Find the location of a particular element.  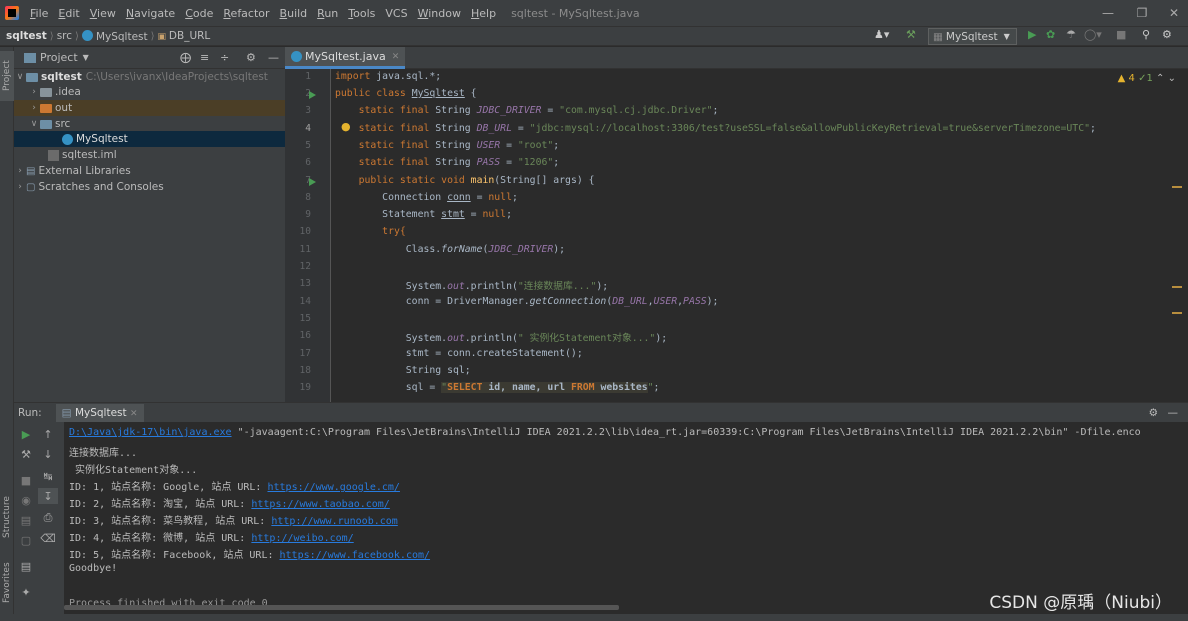

locate-icon: ⨁ is located at coordinates (185, 57).